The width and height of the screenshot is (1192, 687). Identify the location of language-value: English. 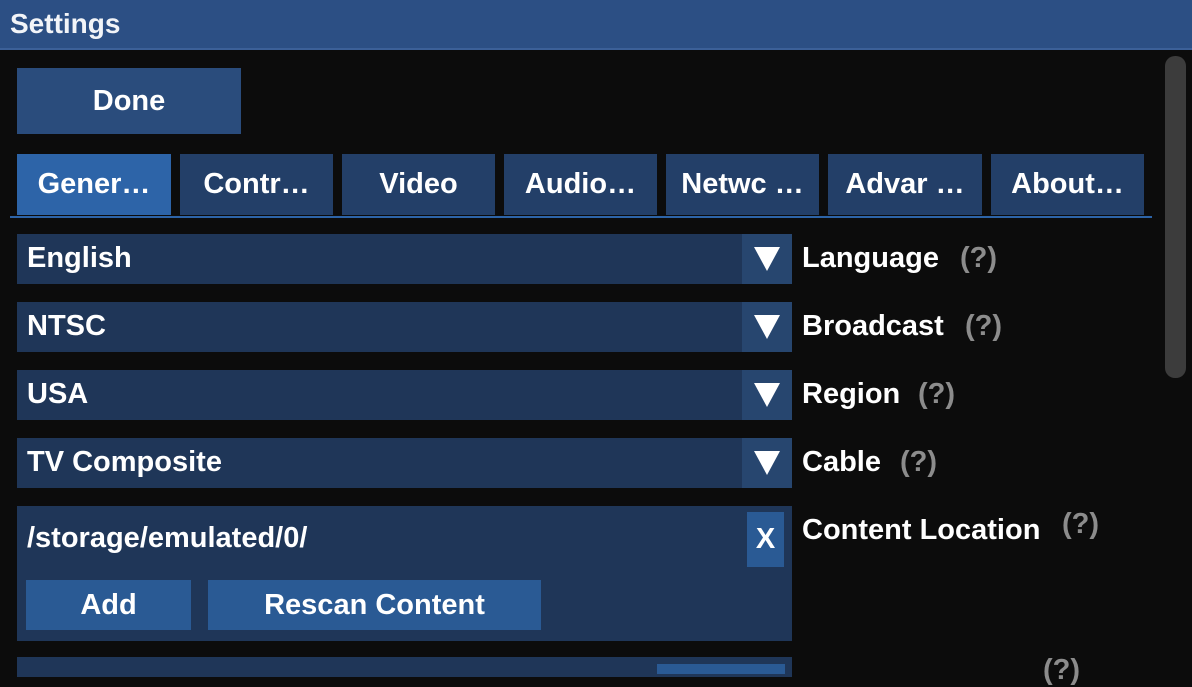
(79, 258).